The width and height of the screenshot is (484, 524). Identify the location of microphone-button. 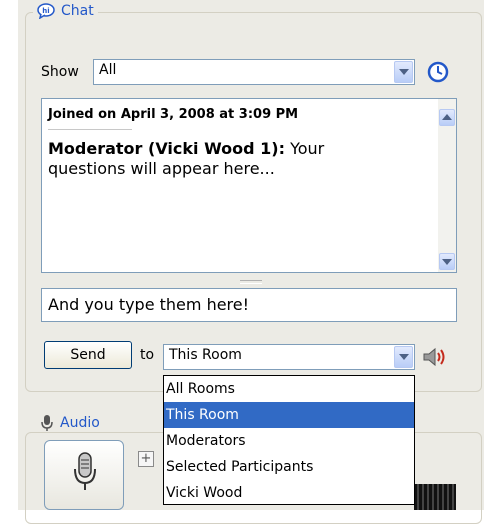
(84, 475).